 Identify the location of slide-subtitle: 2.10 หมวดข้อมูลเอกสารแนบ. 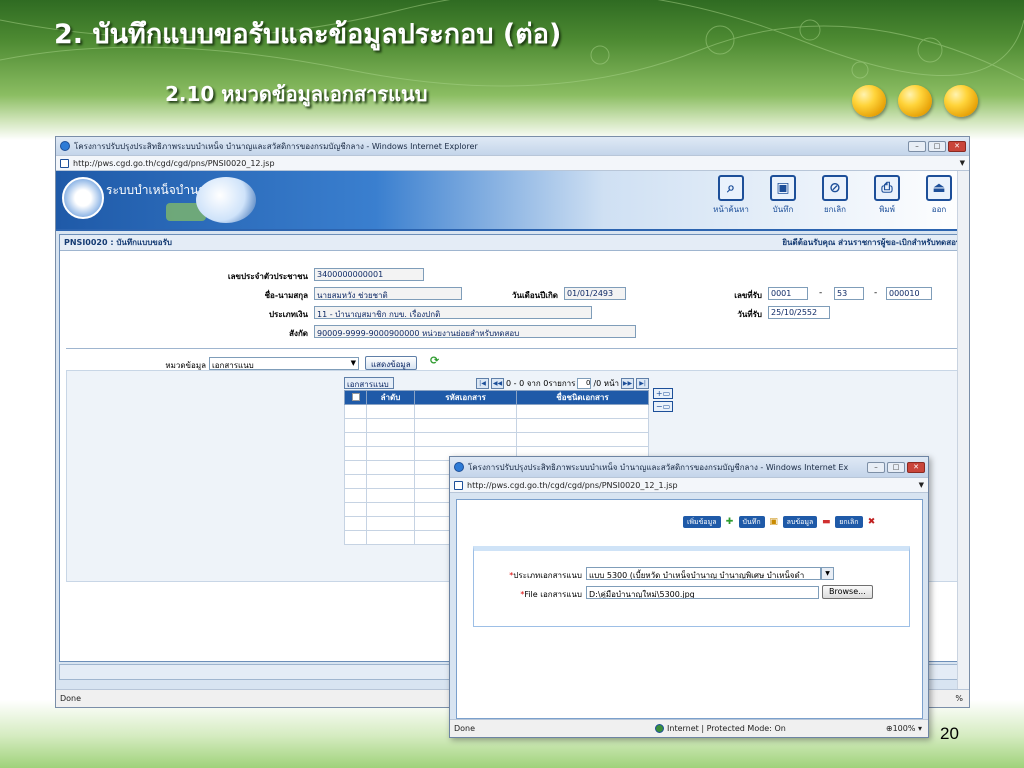
(296, 94).